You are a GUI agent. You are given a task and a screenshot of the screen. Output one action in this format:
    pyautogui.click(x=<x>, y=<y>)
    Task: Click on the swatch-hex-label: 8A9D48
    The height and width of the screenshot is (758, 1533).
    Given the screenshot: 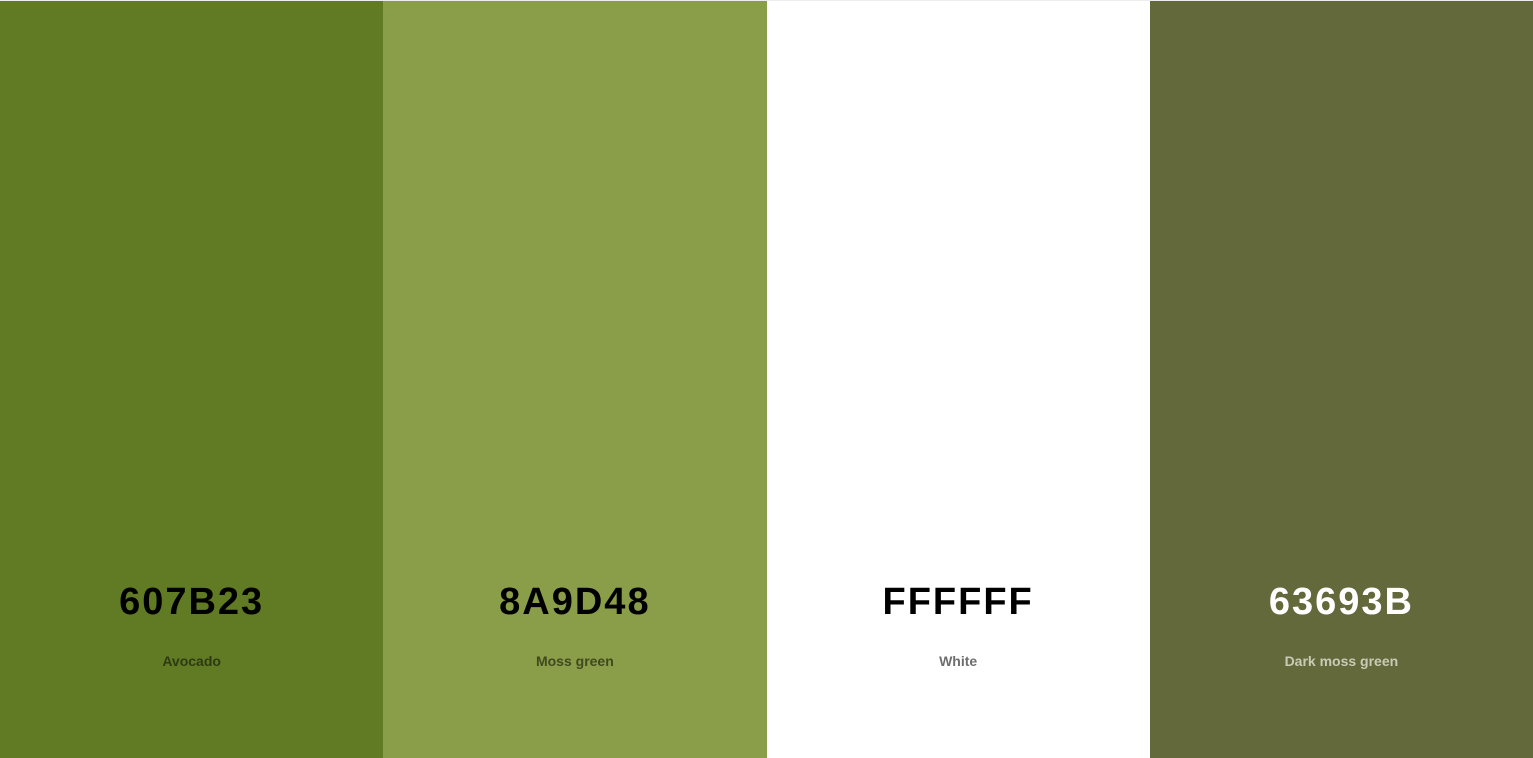 What is the action you would take?
    pyautogui.click(x=574, y=602)
    